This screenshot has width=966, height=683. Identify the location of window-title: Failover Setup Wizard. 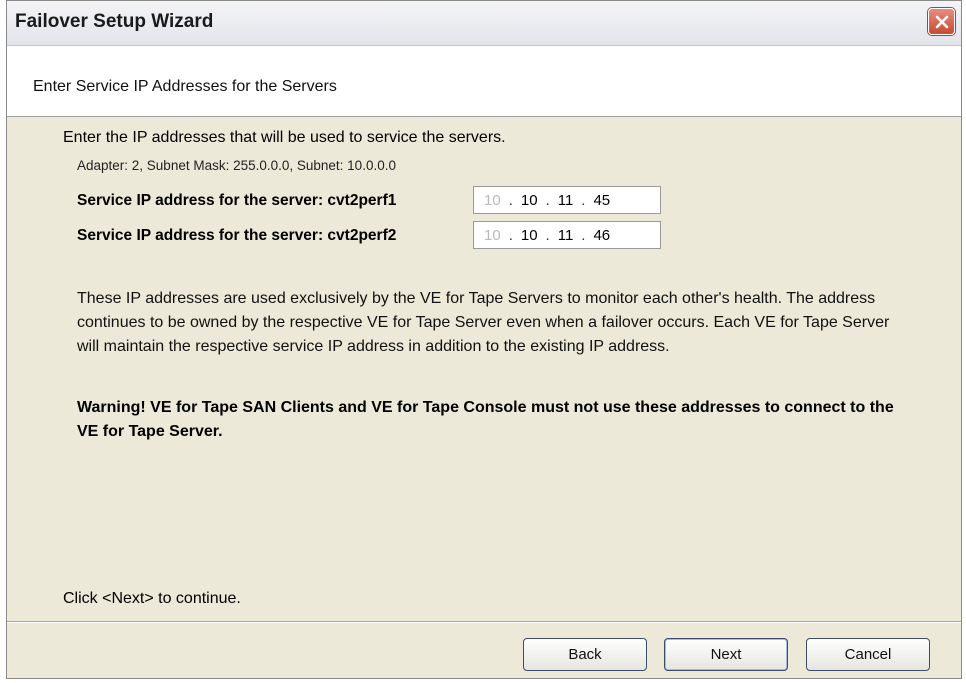
(114, 21).